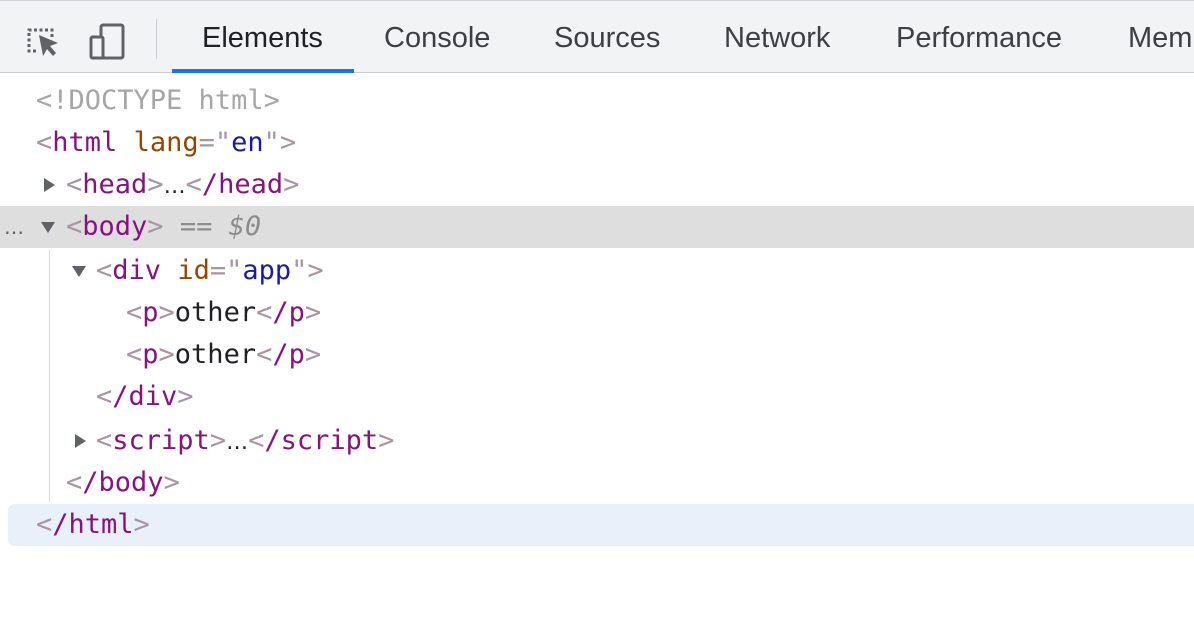 This screenshot has width=1194, height=630. What do you see at coordinates (597, 227) in the screenshot?
I see `tree-node-body-selected: … <body> == $0` at bounding box center [597, 227].